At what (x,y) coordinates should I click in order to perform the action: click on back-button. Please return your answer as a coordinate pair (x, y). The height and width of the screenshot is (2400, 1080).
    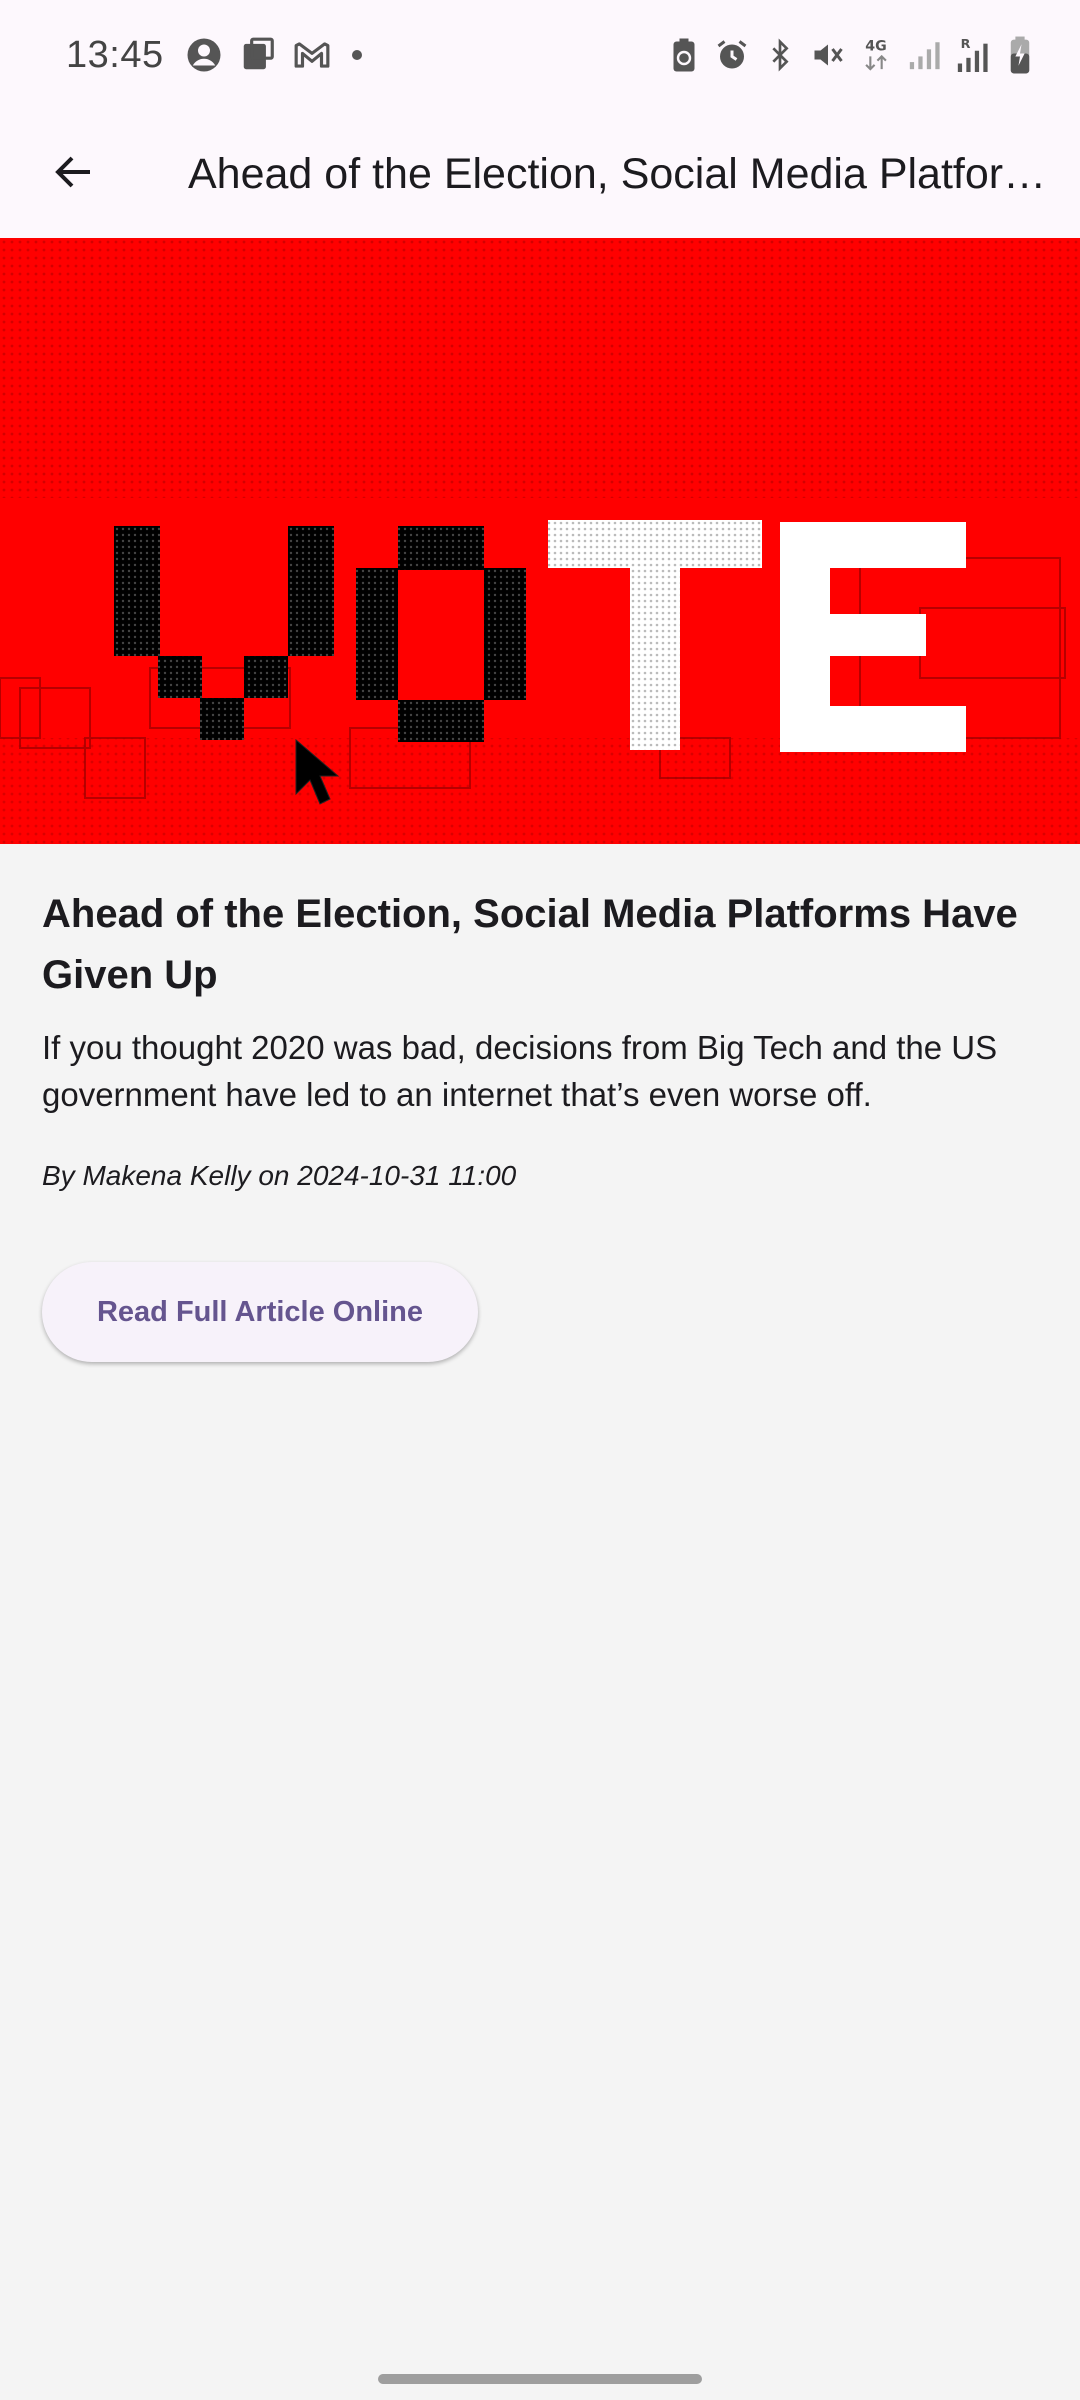
    Looking at the image, I should click on (74, 174).